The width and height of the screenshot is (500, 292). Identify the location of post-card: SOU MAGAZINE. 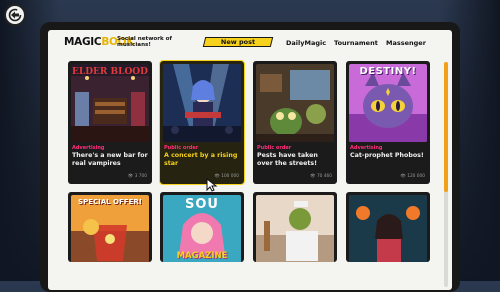
(202, 227).